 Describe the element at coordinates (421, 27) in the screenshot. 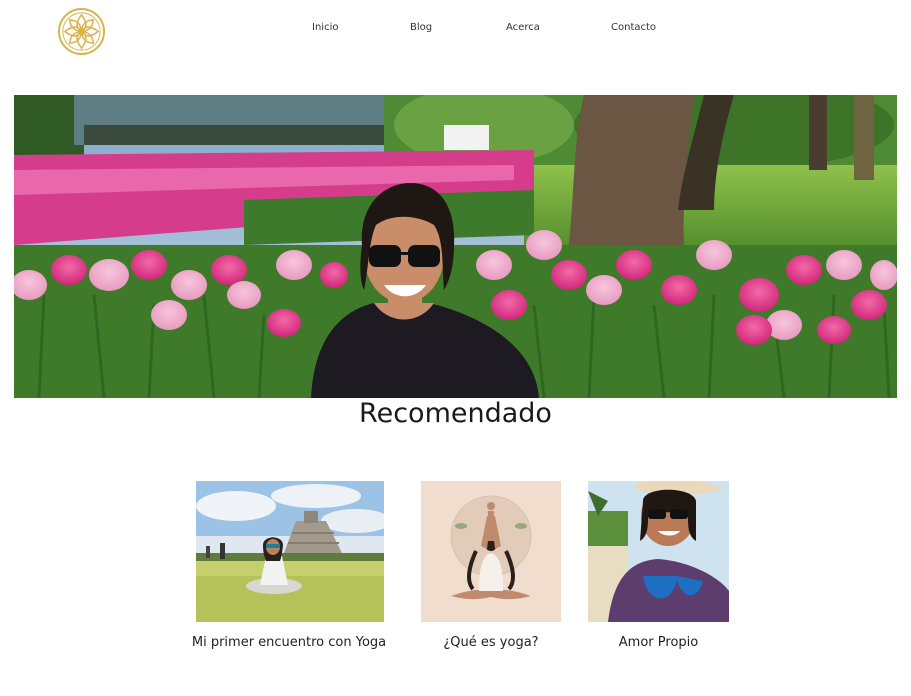

I see `nav-blog: Blog` at that location.